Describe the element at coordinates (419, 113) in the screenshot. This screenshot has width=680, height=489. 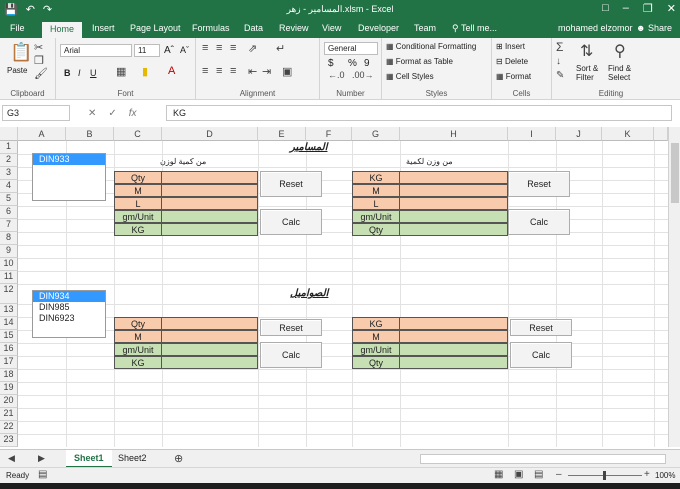
I see `formula-input: KG` at that location.